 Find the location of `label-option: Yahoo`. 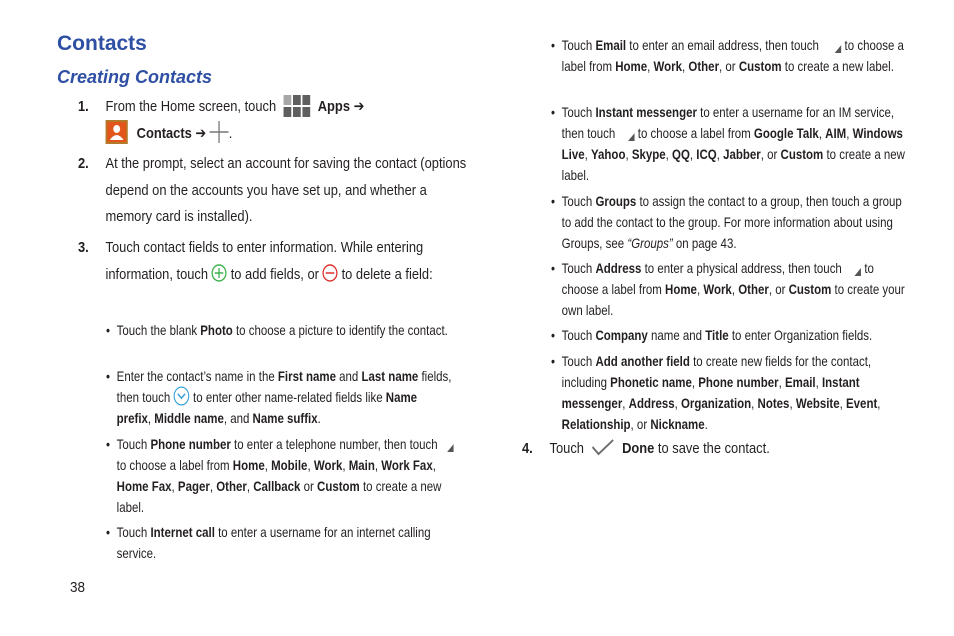

label-option: Yahoo is located at coordinates (608, 154).